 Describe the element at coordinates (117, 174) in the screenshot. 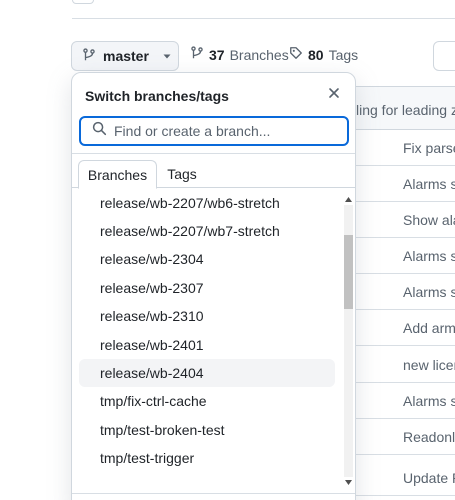

I see `tab-branches: Branches` at that location.